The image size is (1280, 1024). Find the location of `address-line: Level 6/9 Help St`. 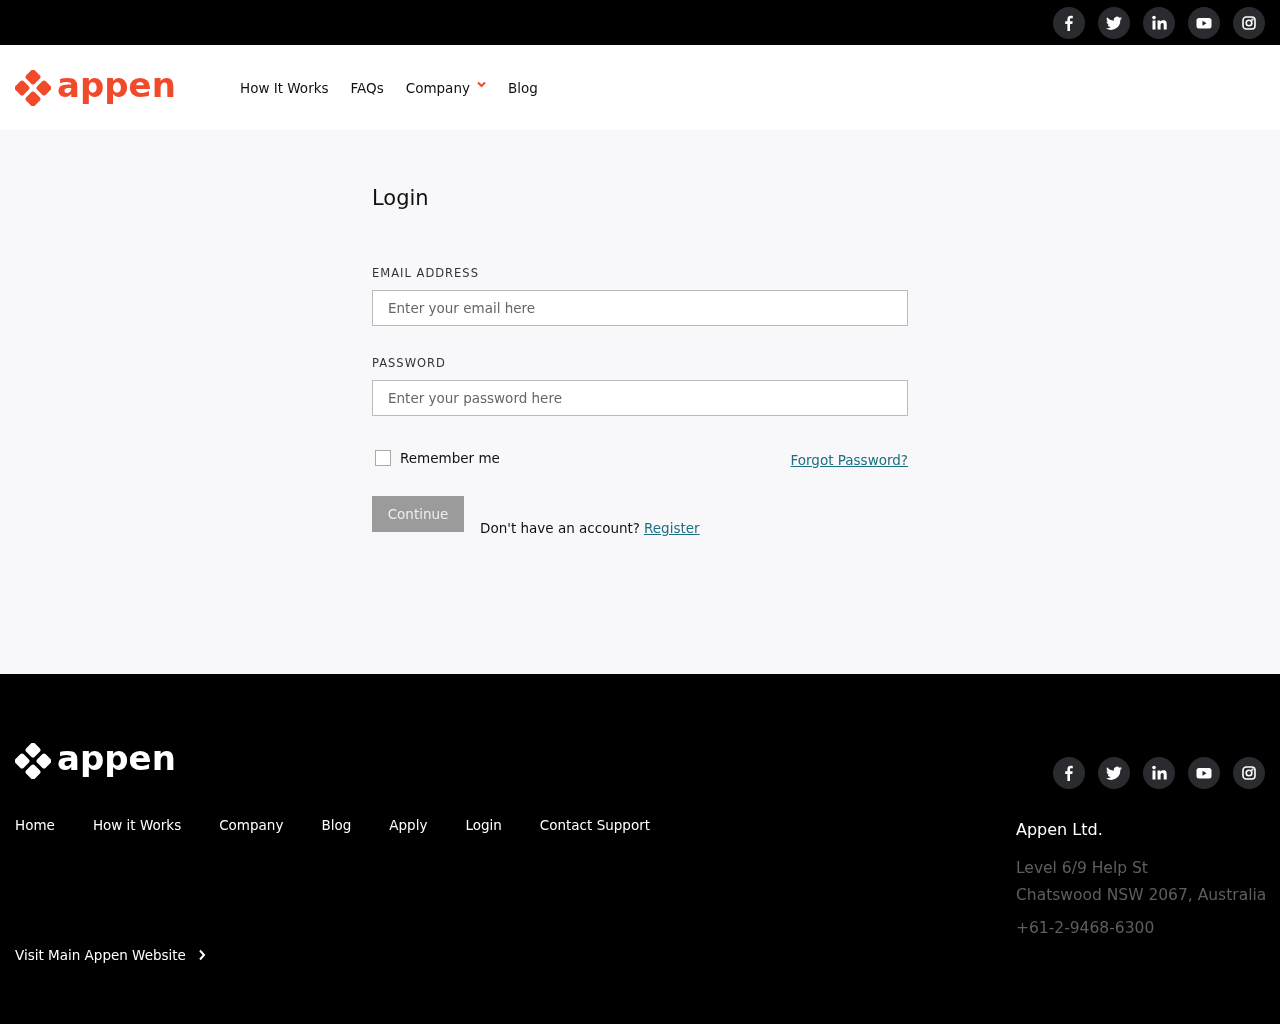

address-line: Level 6/9 Help St is located at coordinates (1082, 868).